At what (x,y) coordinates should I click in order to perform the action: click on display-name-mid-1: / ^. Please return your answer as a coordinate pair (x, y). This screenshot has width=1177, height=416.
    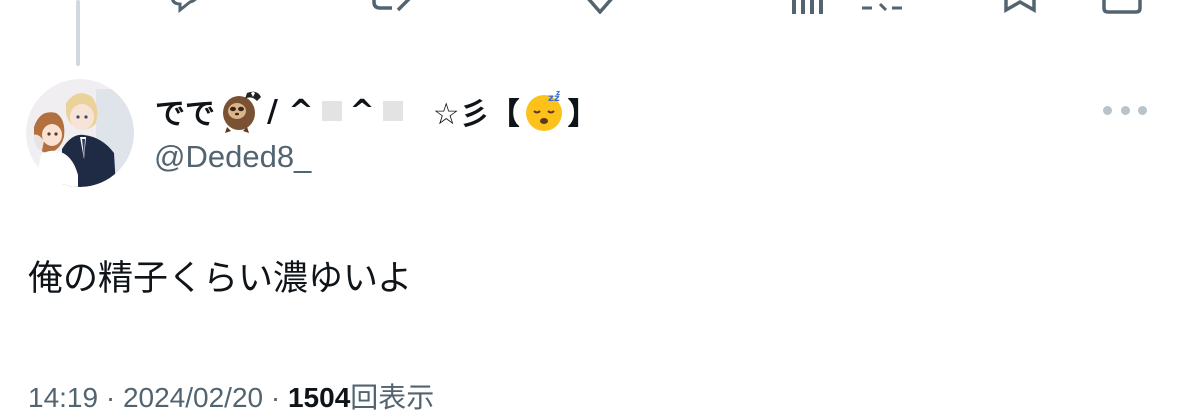
    Looking at the image, I should click on (290, 111).